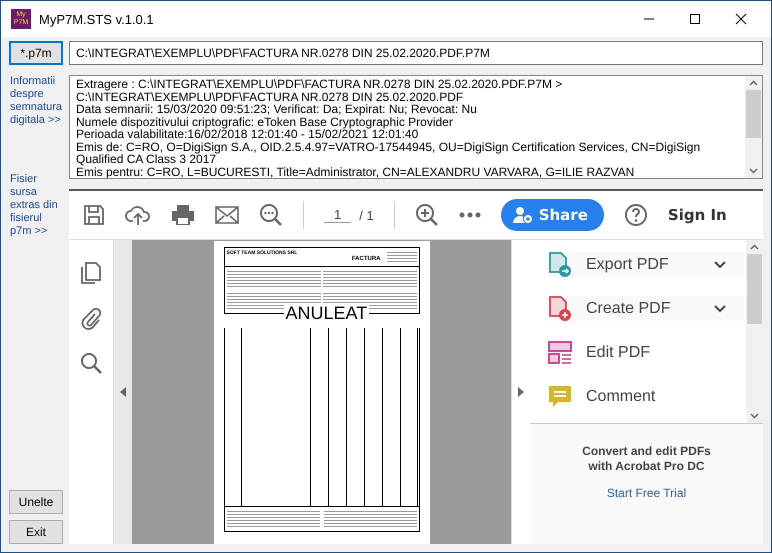  Describe the element at coordinates (248, 134) in the screenshot. I see `info-line: Perioada valabilitate:16/02/2018 12:01:40 - 15/02/2021 12:01:40` at that location.